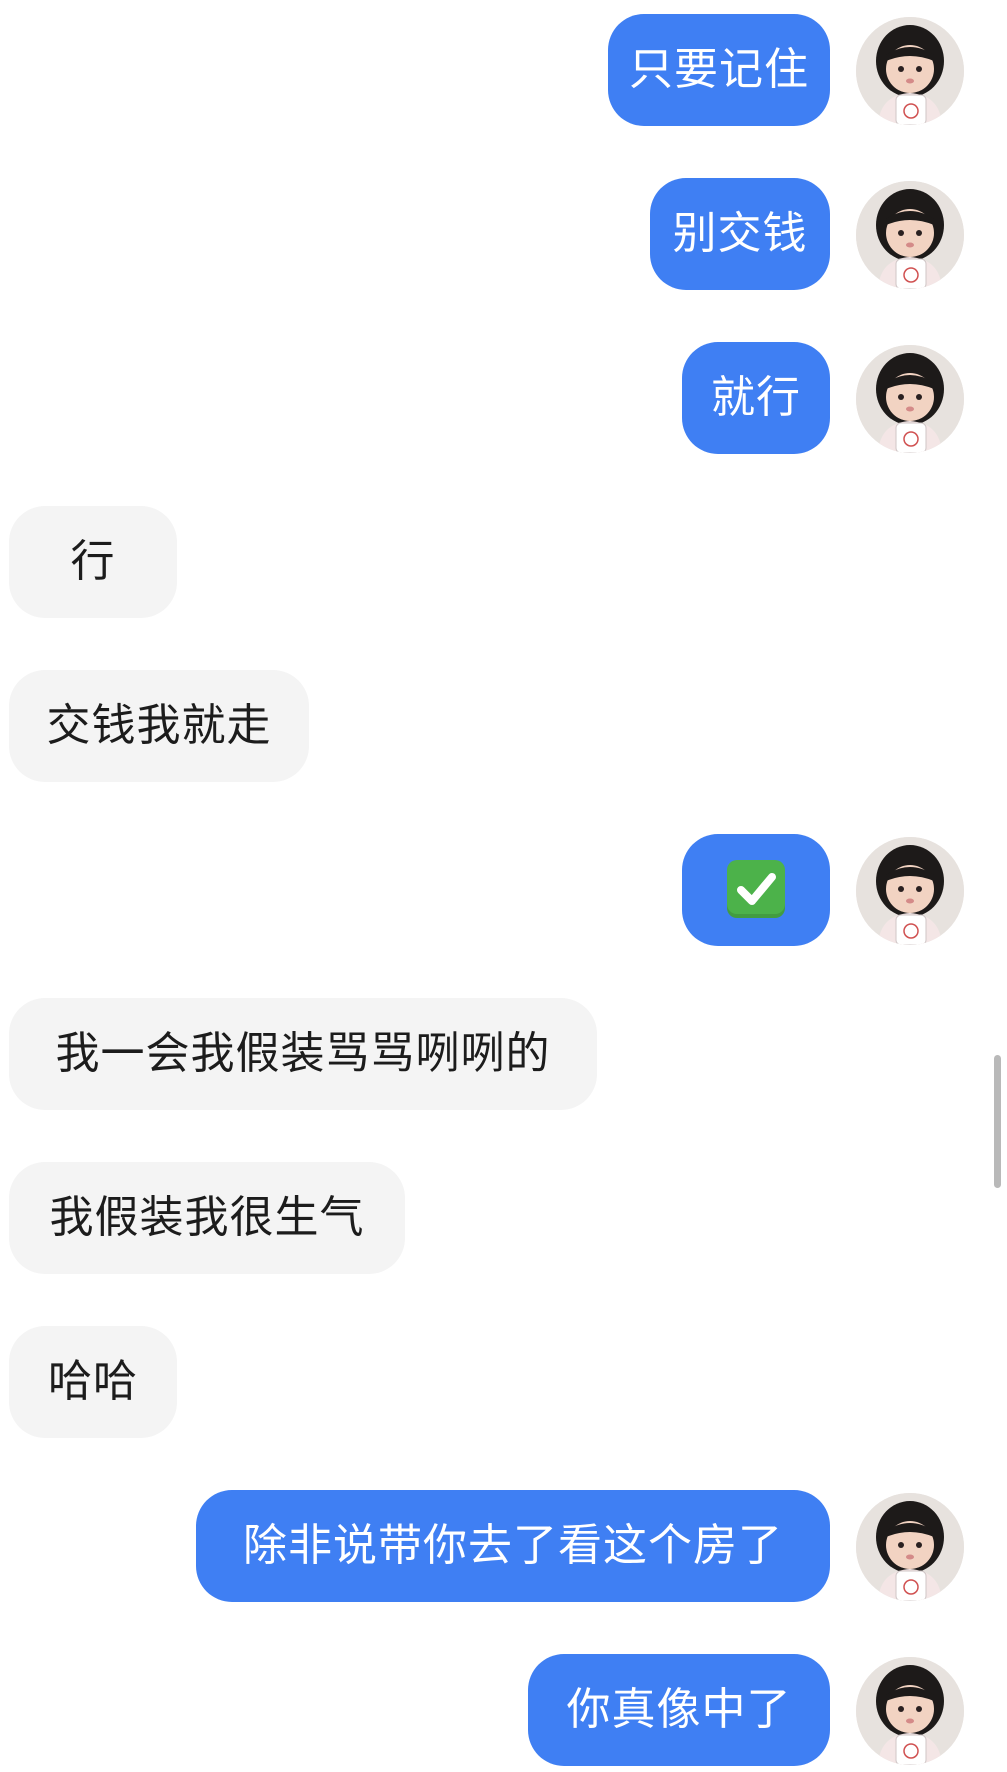 This screenshot has height=1772, width=1007. I want to click on outgoing-message-bubble, so click(756, 890).